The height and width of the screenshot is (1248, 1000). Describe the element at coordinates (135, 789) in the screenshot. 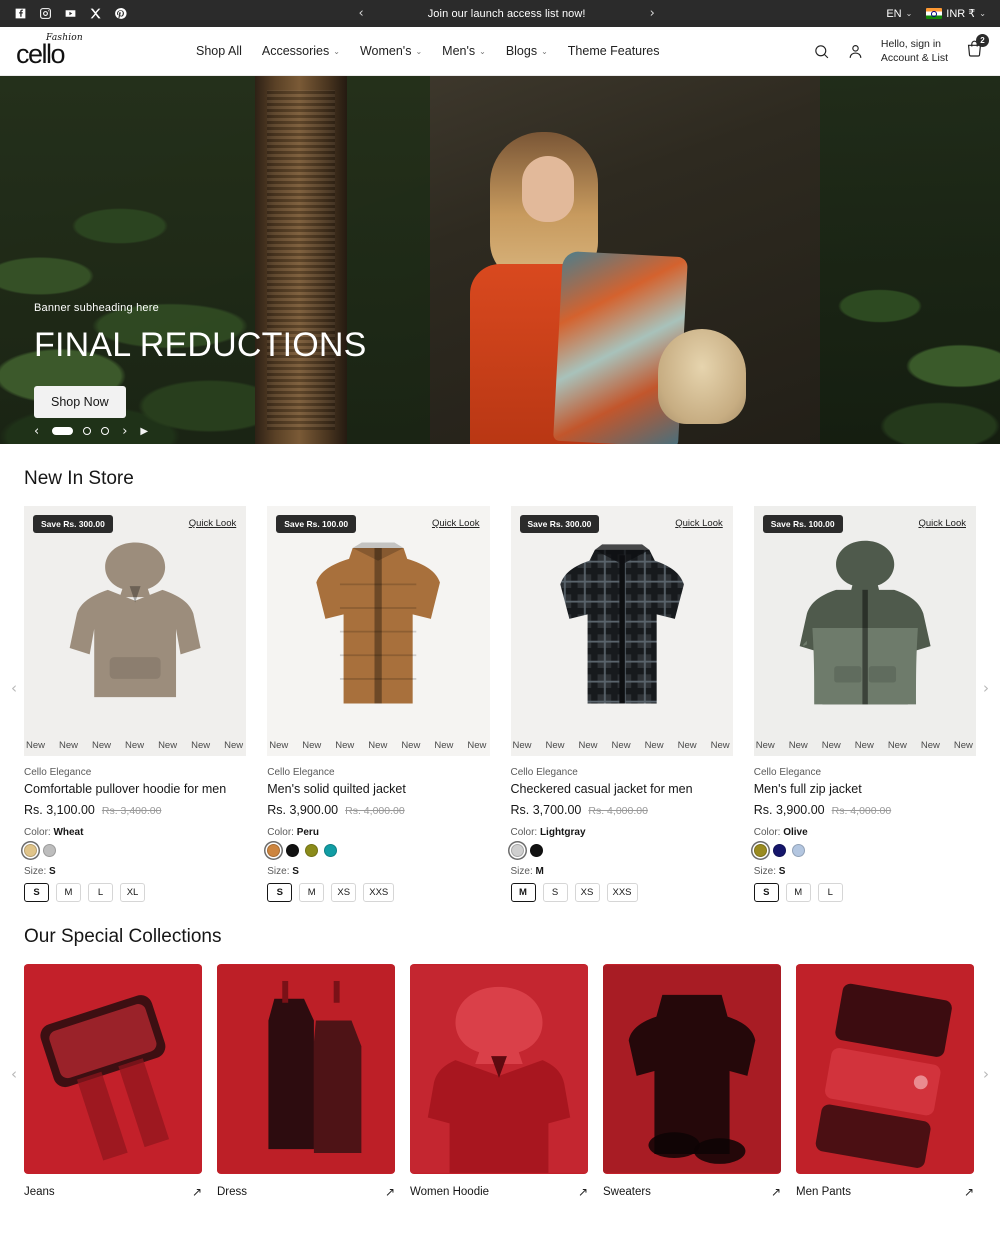

I see `product-title: Comfortable pullover hoodie for men` at that location.